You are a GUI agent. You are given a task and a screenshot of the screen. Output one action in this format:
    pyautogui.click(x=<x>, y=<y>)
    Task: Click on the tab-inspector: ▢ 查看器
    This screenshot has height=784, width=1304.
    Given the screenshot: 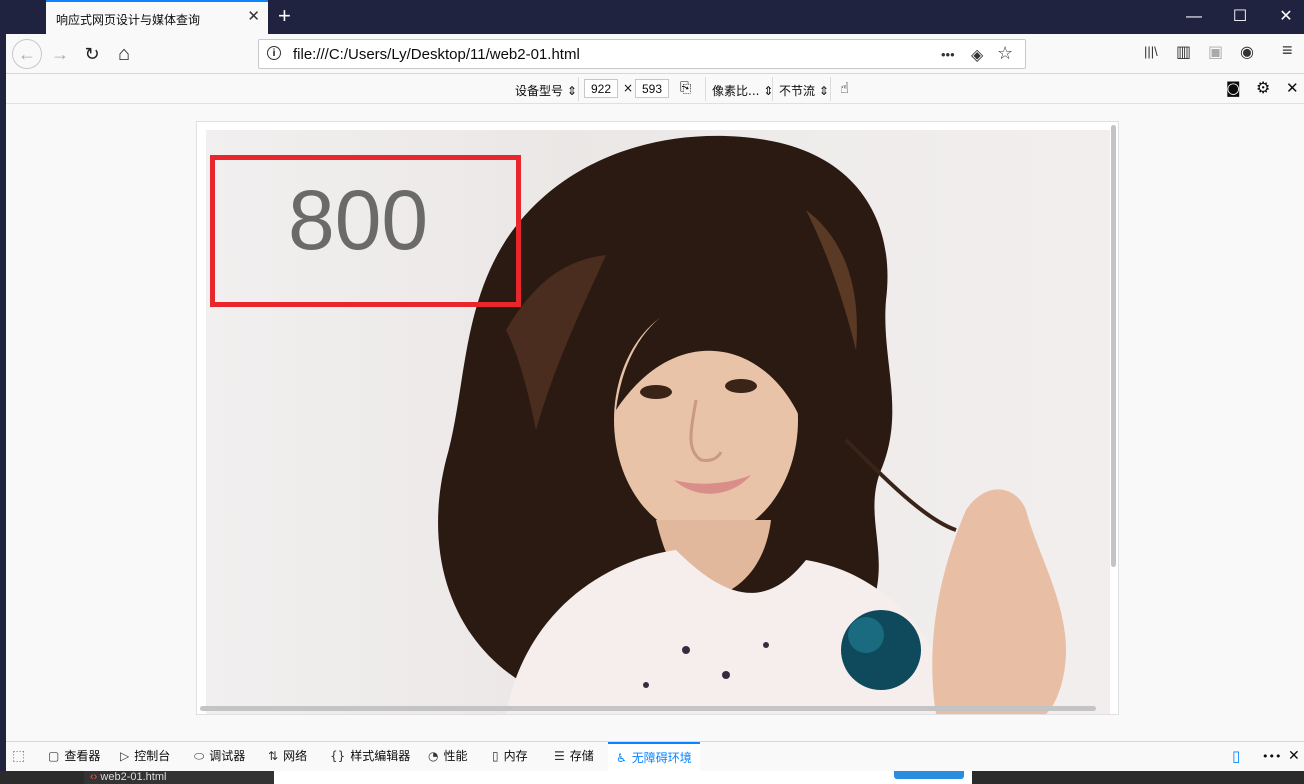 What is the action you would take?
    pyautogui.click(x=74, y=756)
    